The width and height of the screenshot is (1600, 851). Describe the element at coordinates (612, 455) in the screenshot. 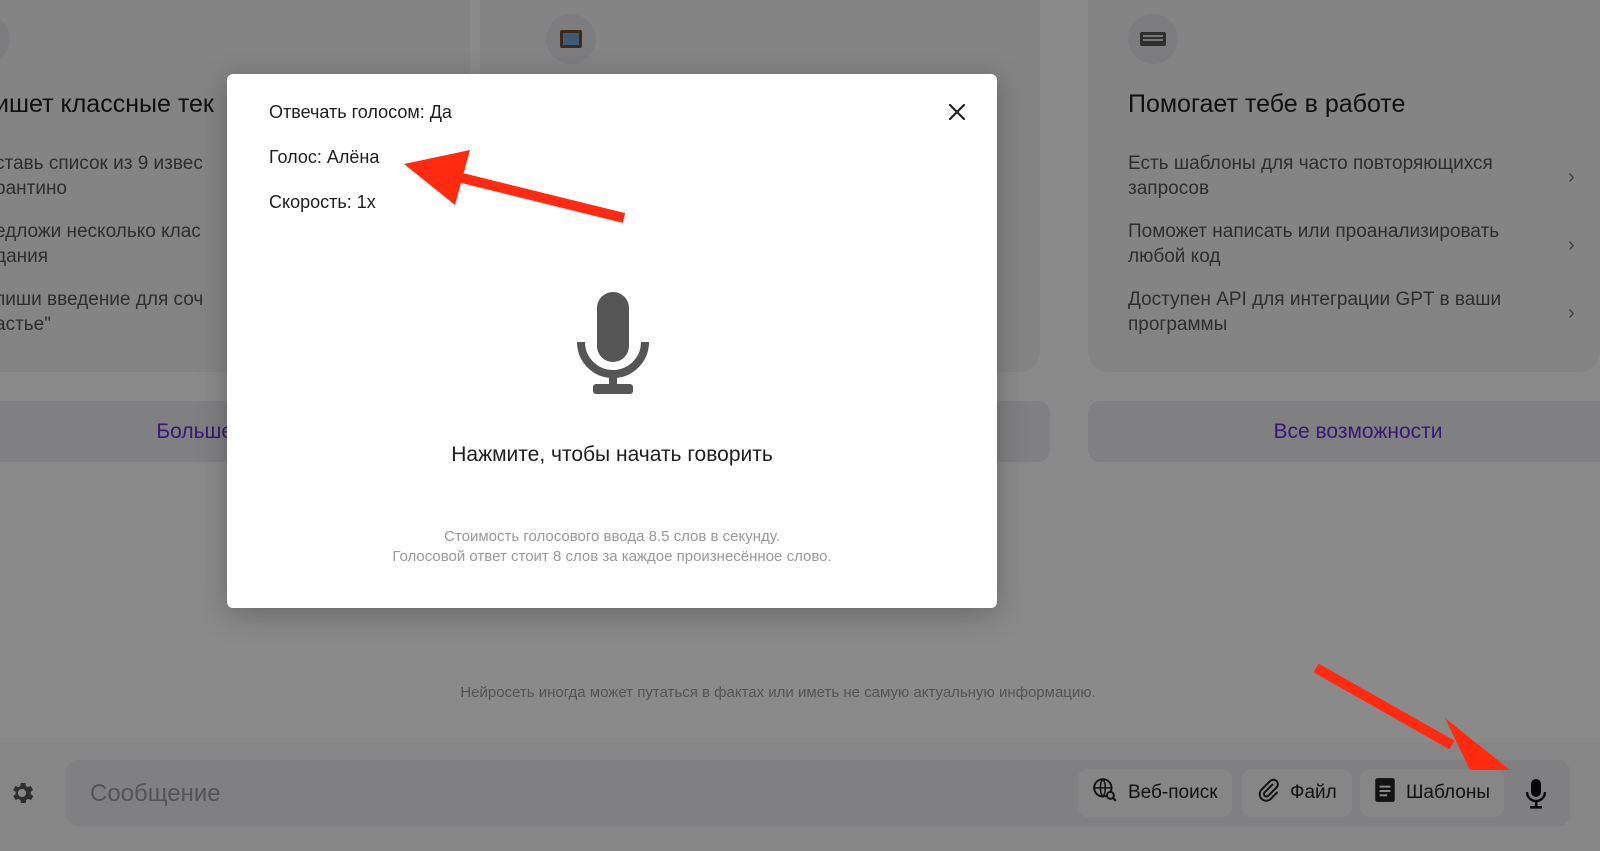

I see `start-speaking-prompt: Нажмите, чтобы начать говорить` at that location.